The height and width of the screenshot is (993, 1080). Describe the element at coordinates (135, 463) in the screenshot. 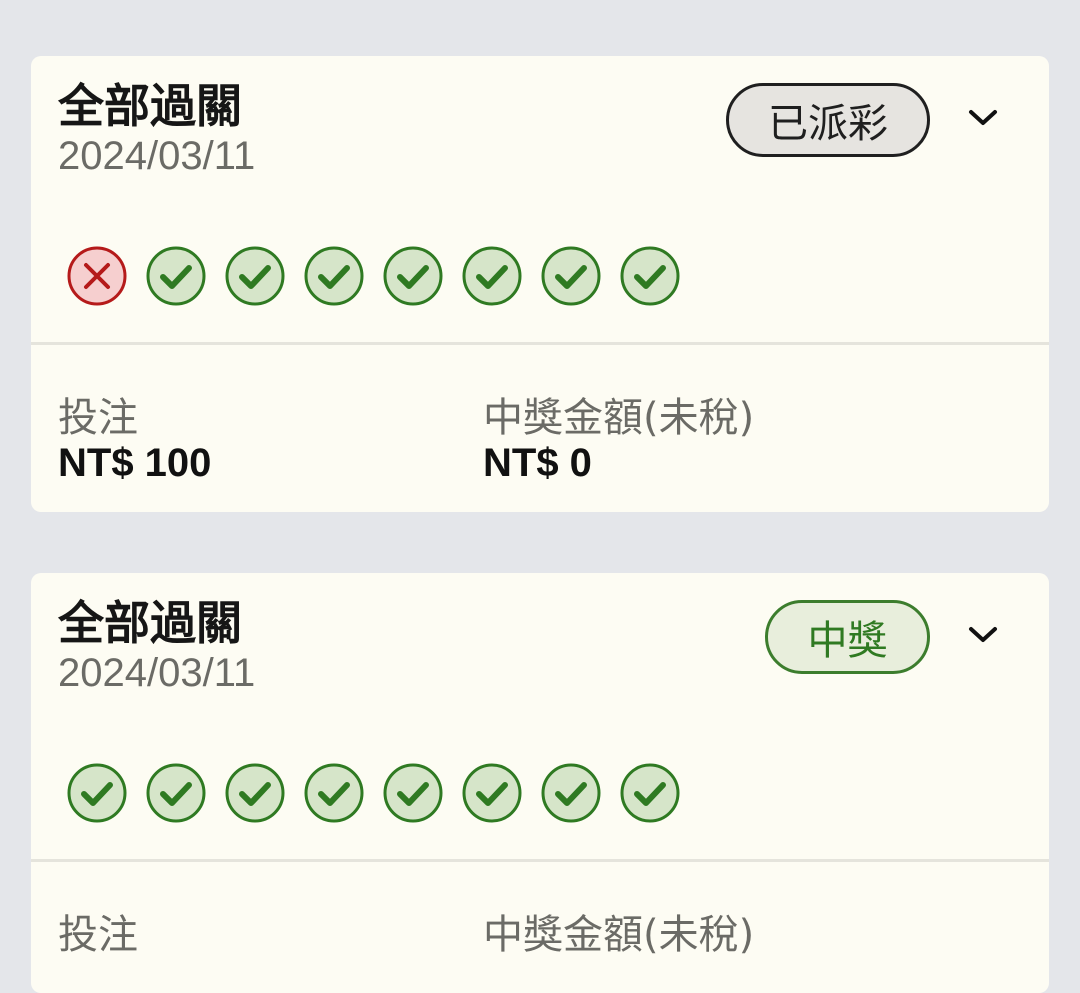

I see `stake-value: NT$ 100` at that location.